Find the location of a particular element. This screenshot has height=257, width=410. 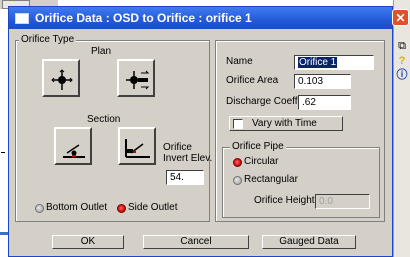

side-outlet-label: Side Outlet is located at coordinates (153, 207).